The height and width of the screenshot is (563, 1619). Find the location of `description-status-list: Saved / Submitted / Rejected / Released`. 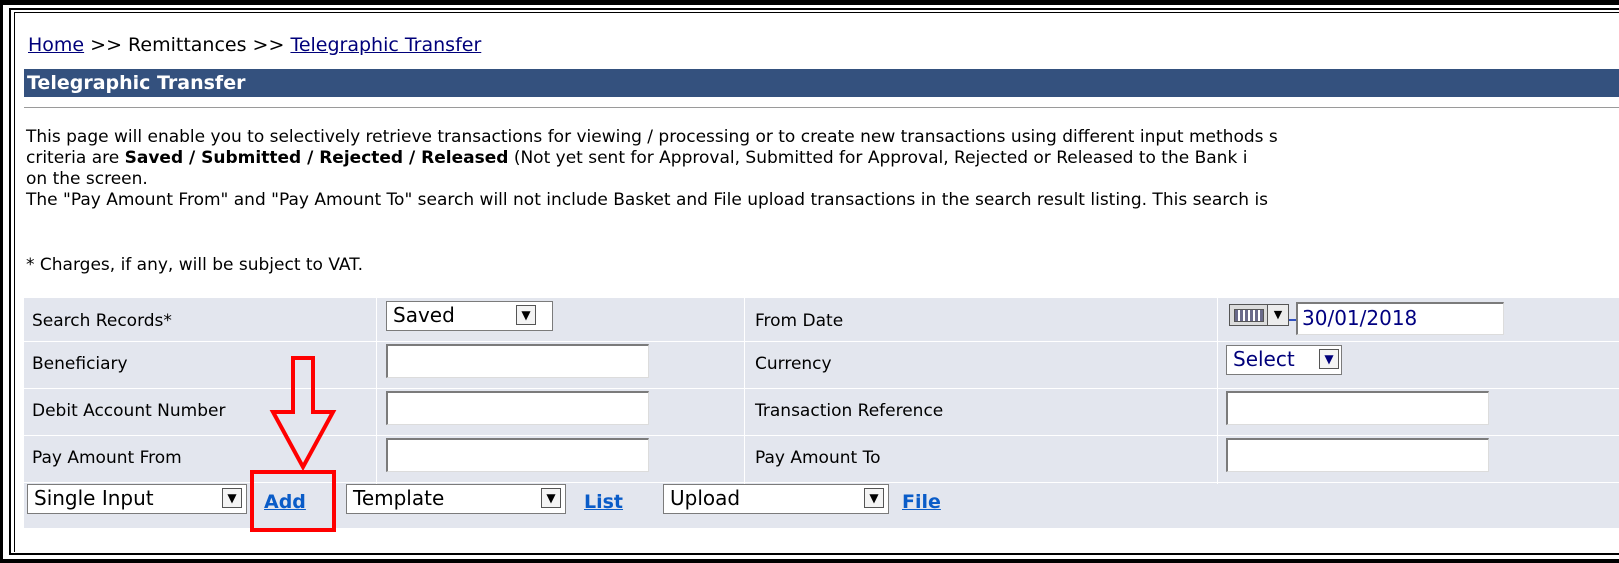

description-status-list: Saved / Submitted / Rejected / Released is located at coordinates (316, 158).